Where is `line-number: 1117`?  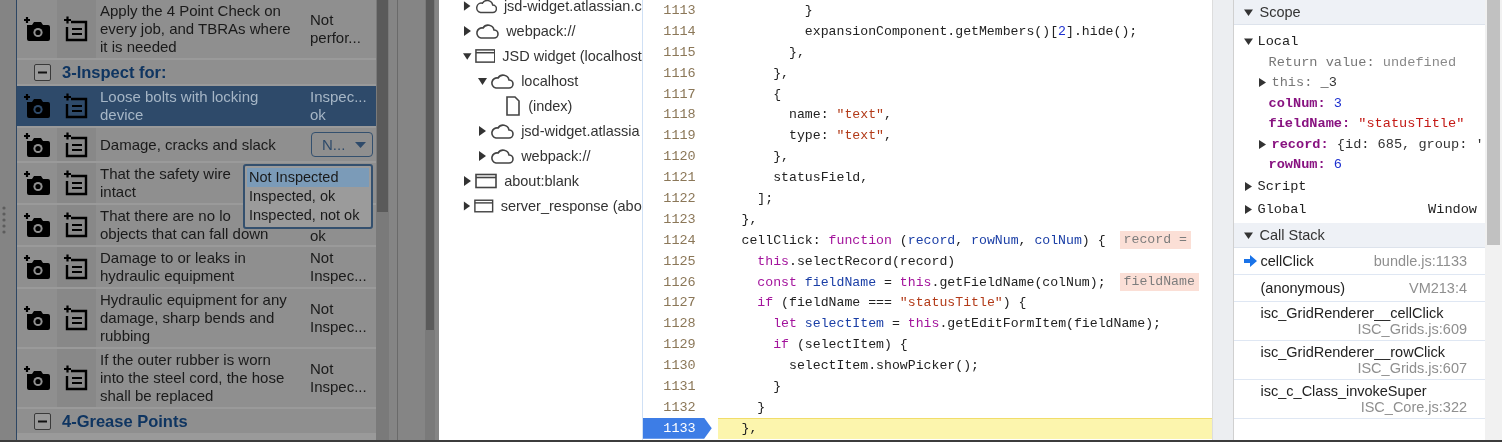
line-number: 1117 is located at coordinates (679, 94).